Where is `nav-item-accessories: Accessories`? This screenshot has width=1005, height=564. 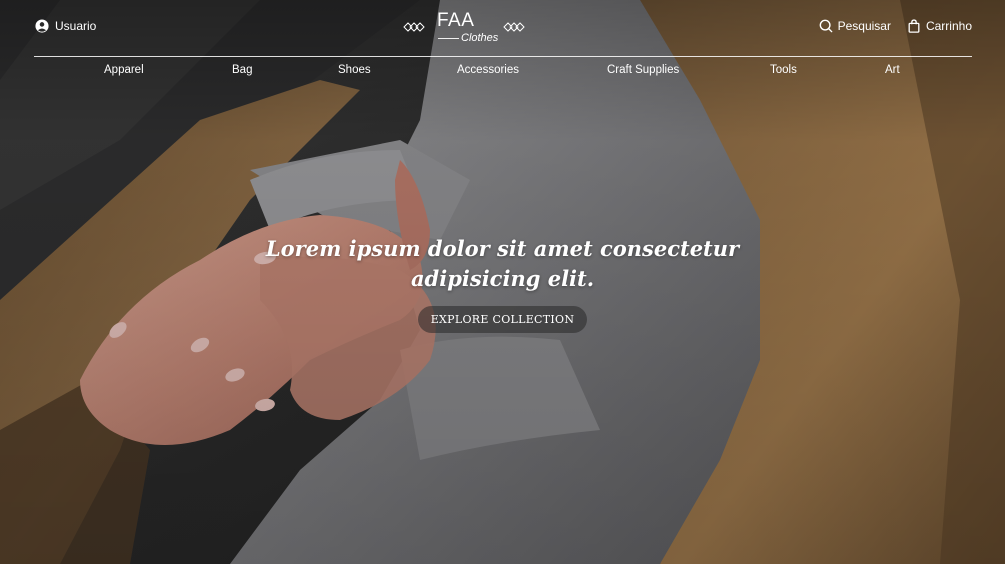
nav-item-accessories: Accessories is located at coordinates (488, 70).